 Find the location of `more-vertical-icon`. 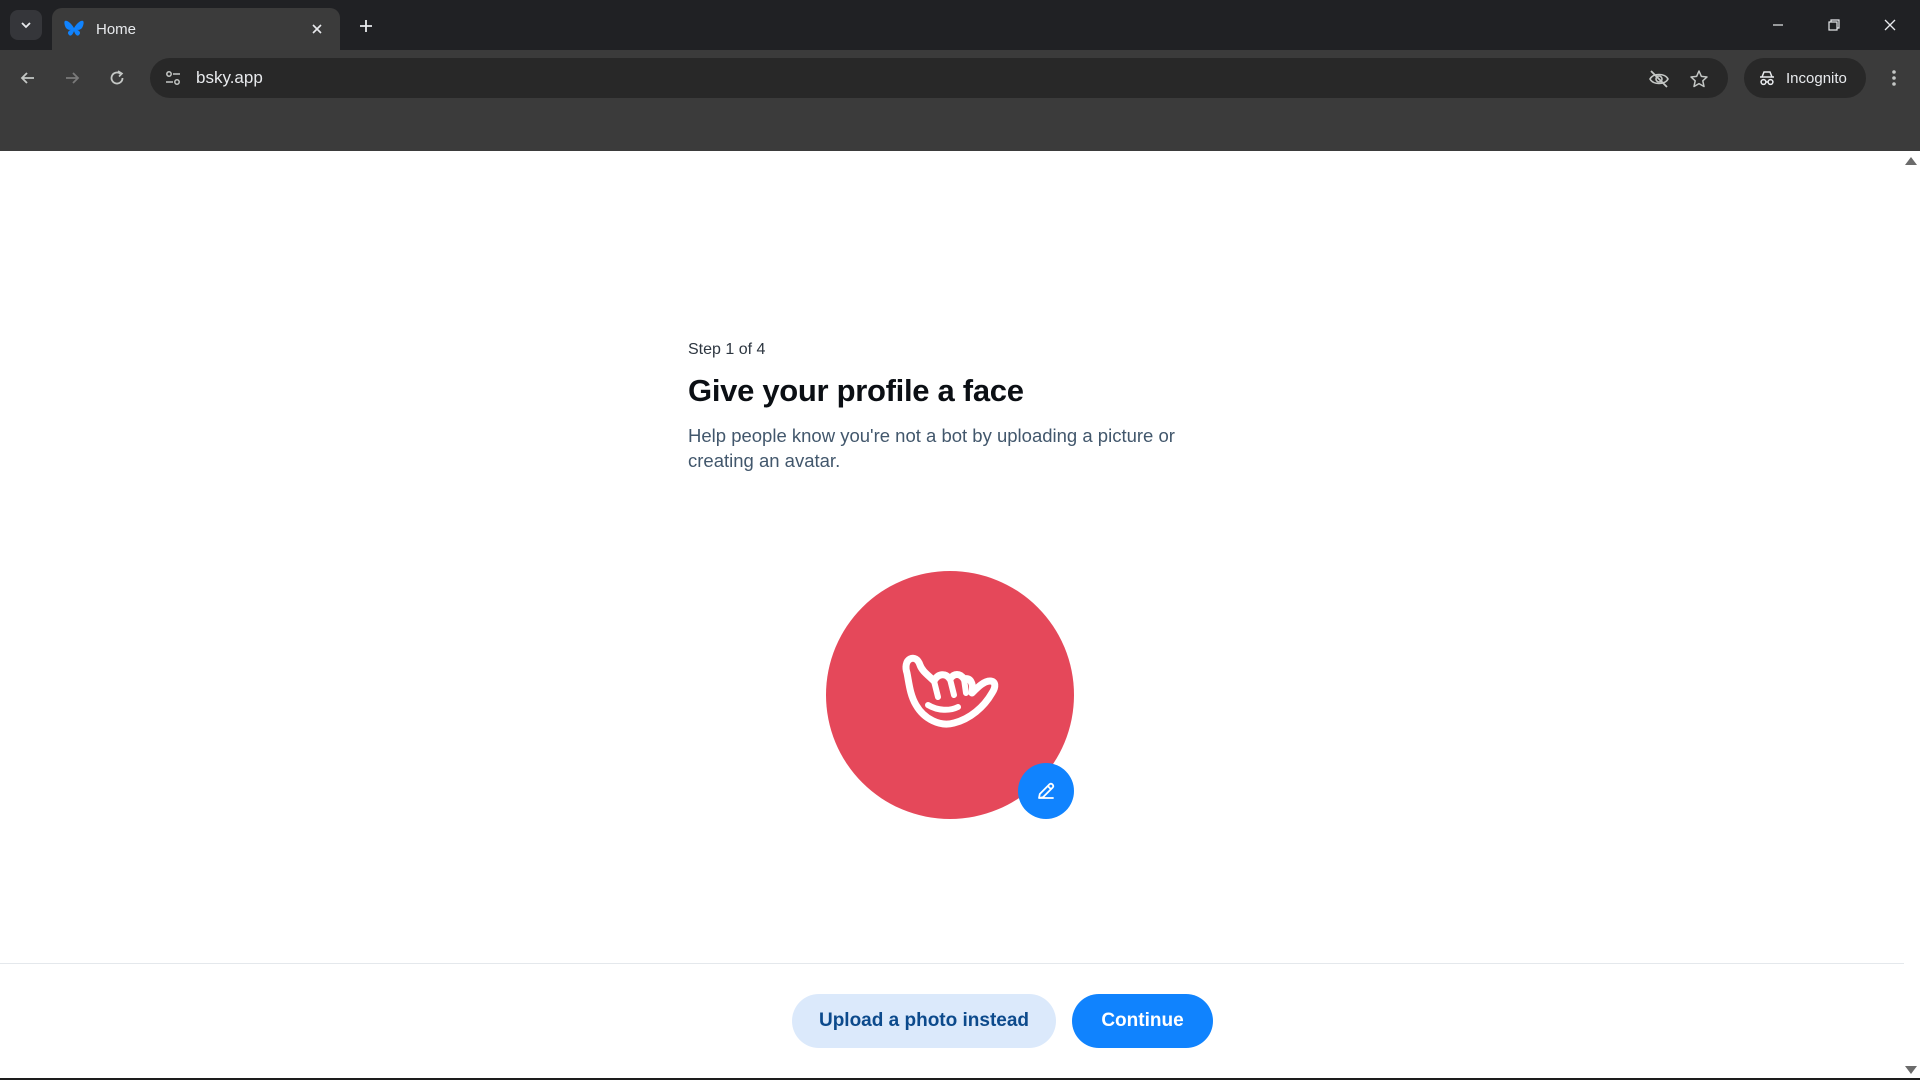

more-vertical-icon is located at coordinates (1894, 78).